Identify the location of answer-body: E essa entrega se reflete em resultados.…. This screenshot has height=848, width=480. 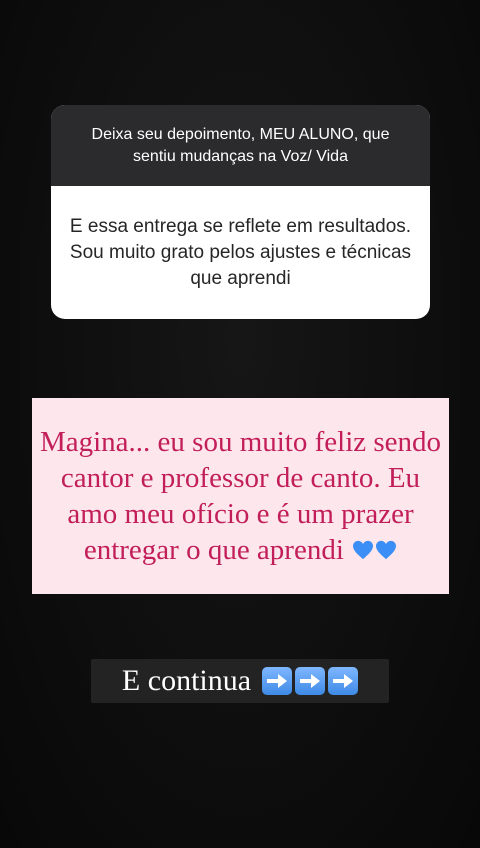
(240, 252).